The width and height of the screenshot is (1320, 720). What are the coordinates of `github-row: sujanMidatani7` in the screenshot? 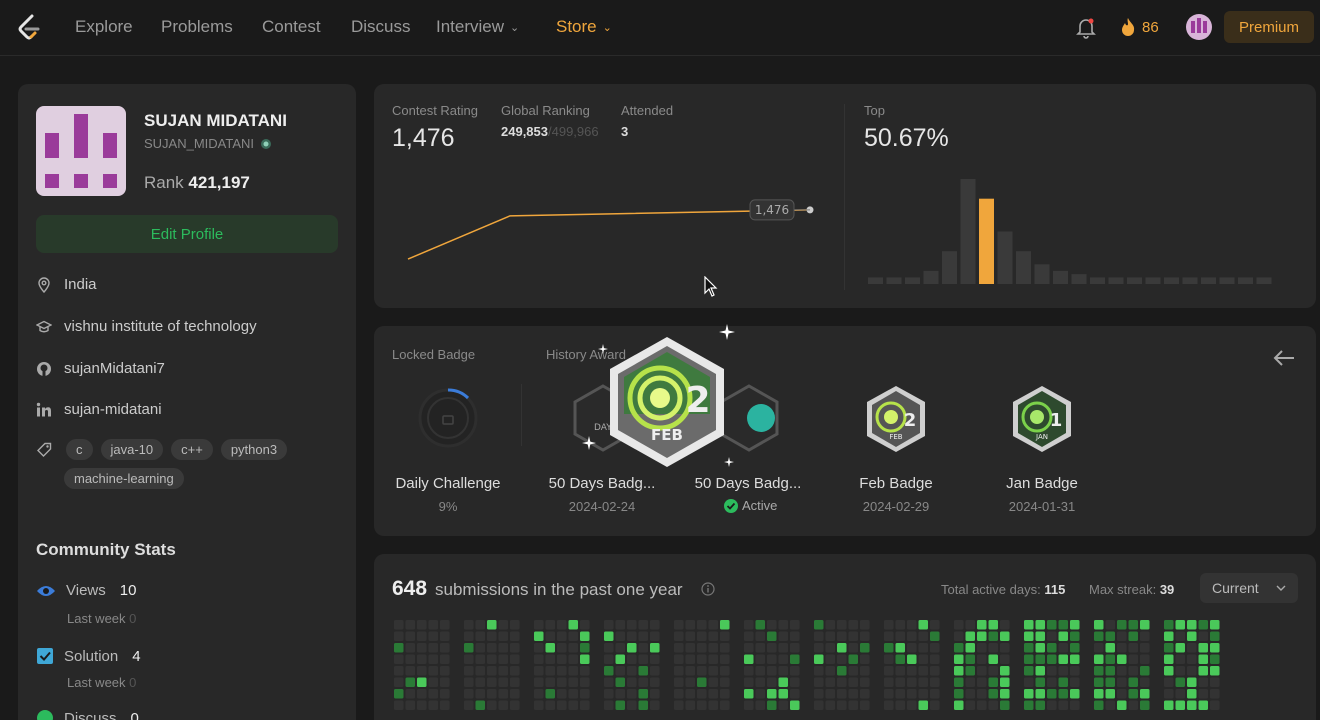 It's located at (100, 368).